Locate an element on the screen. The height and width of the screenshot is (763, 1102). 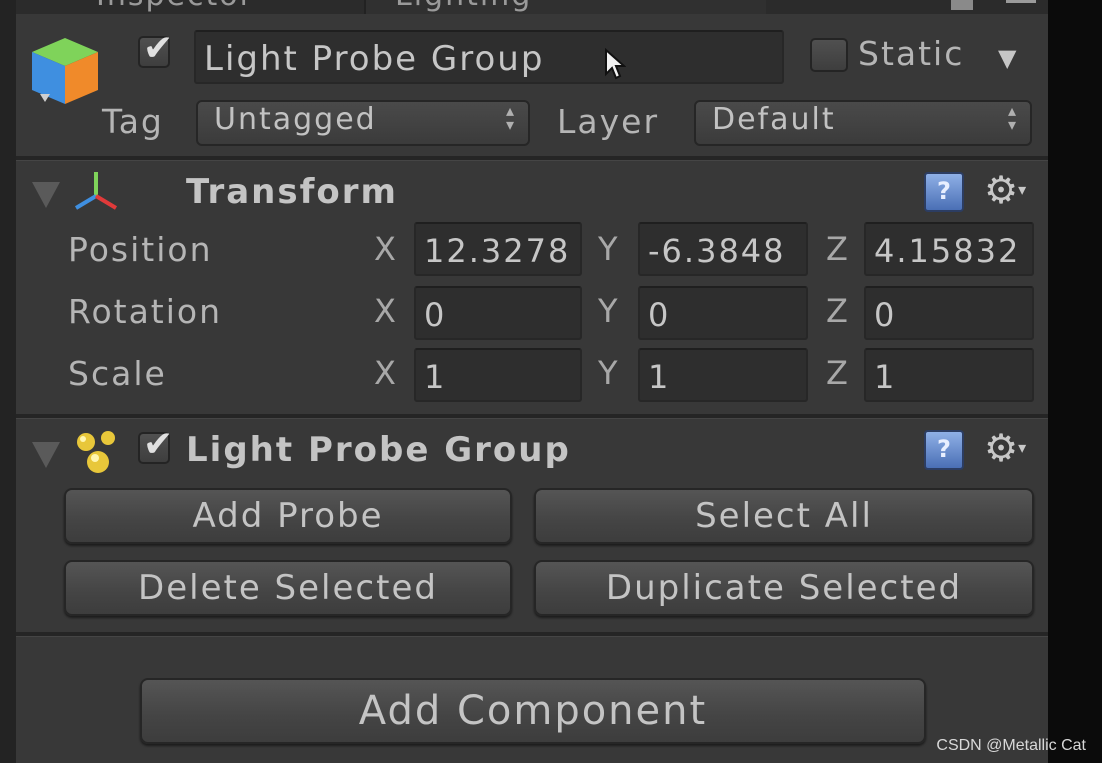
scale-label: Scale is located at coordinates (117, 373).